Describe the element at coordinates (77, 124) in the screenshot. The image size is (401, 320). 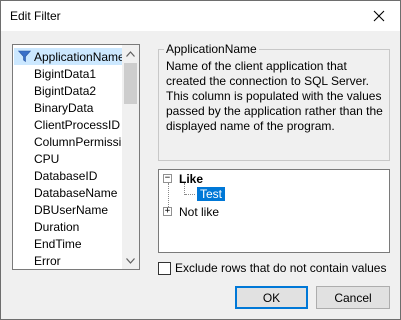
I see `column-item-label: ClientProcessID` at that location.